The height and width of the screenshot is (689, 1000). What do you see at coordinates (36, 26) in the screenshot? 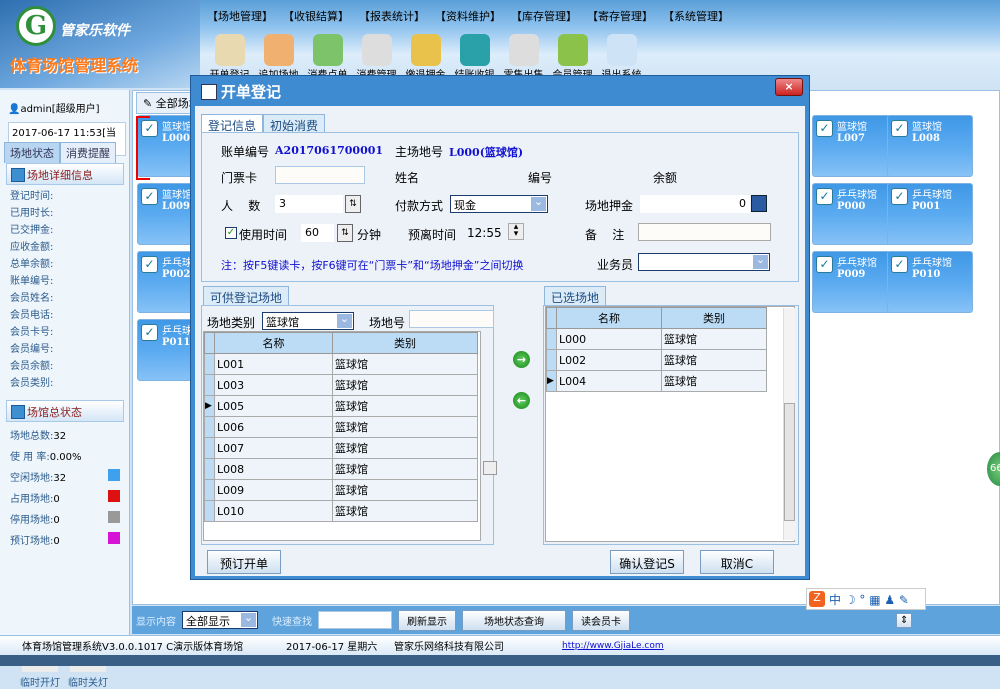
I see `logo-icon: G` at bounding box center [36, 26].